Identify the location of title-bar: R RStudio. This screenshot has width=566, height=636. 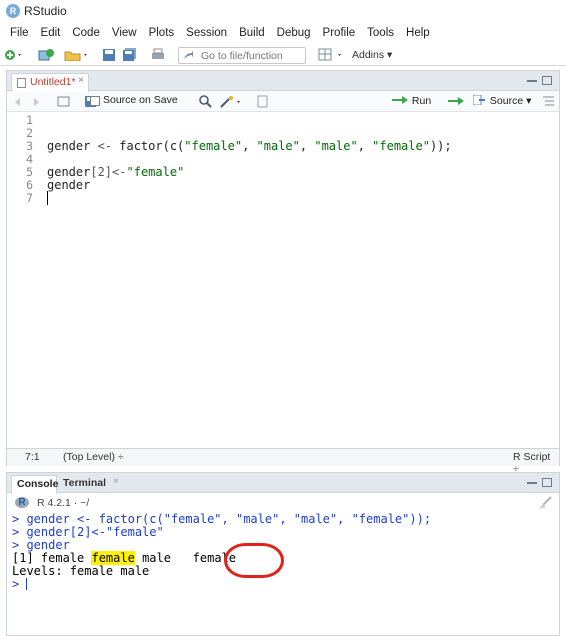
(283, 11).